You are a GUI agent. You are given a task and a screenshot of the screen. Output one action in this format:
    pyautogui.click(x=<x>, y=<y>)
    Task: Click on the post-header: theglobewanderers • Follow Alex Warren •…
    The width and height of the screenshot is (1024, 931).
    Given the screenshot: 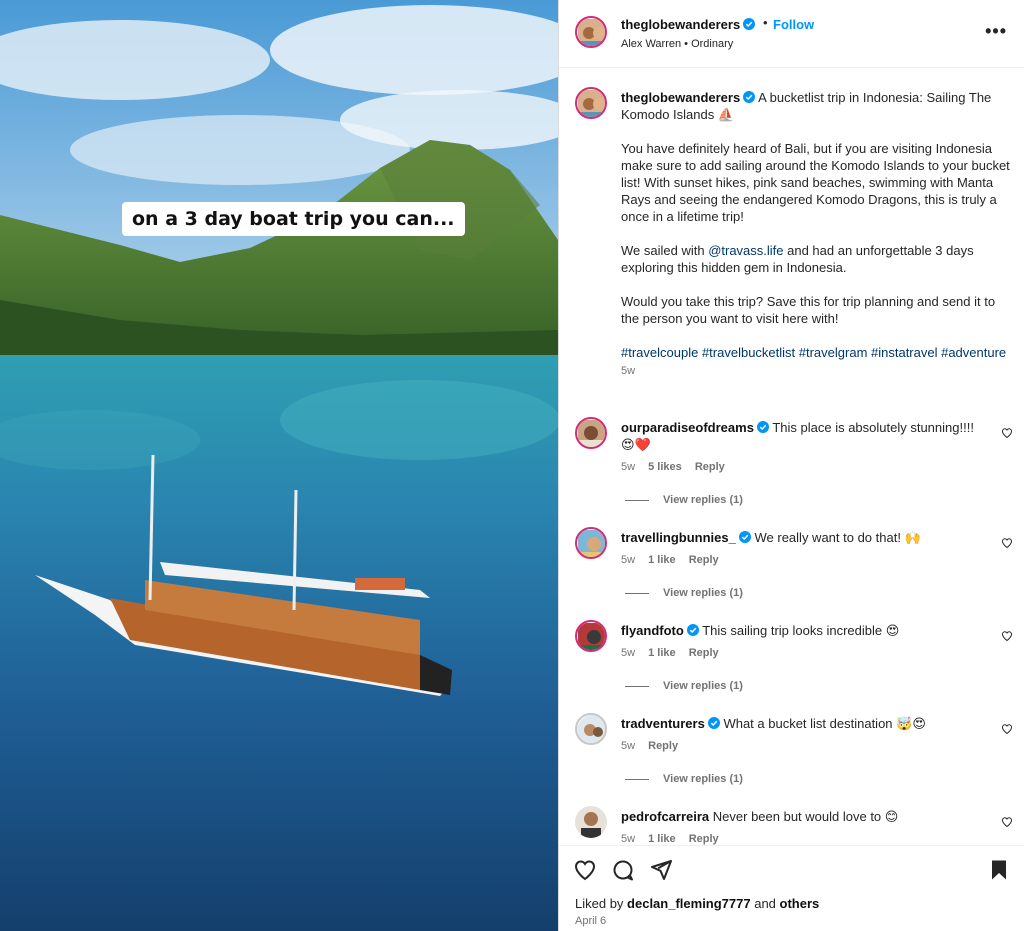 What is the action you would take?
    pyautogui.click(x=791, y=34)
    